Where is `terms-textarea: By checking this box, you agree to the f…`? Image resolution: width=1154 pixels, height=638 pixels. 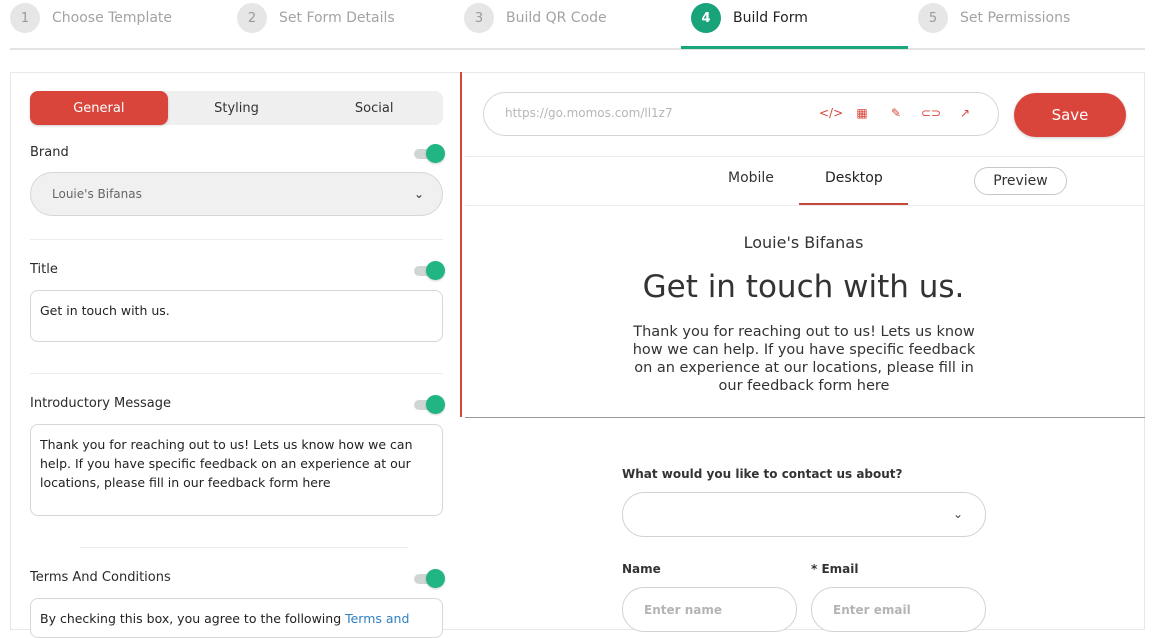
terms-textarea: By checking this box, you agree to the f… is located at coordinates (236, 618).